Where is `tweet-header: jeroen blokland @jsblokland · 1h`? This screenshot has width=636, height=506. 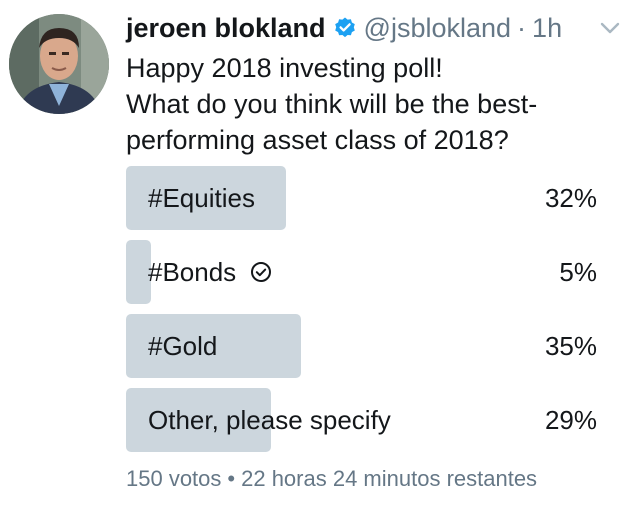
tweet-header: jeroen blokland @jsblokland · 1h is located at coordinates (373, 28).